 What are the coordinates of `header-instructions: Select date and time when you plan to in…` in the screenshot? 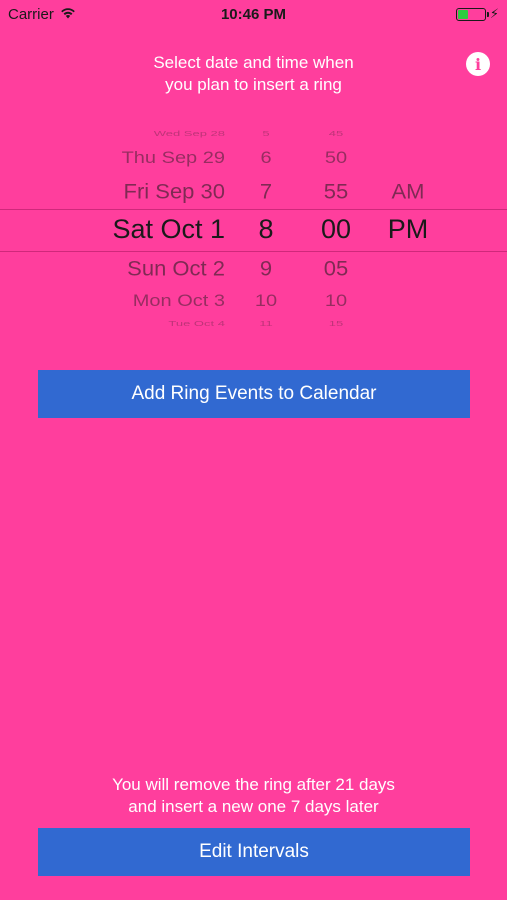 It's located at (253, 74).